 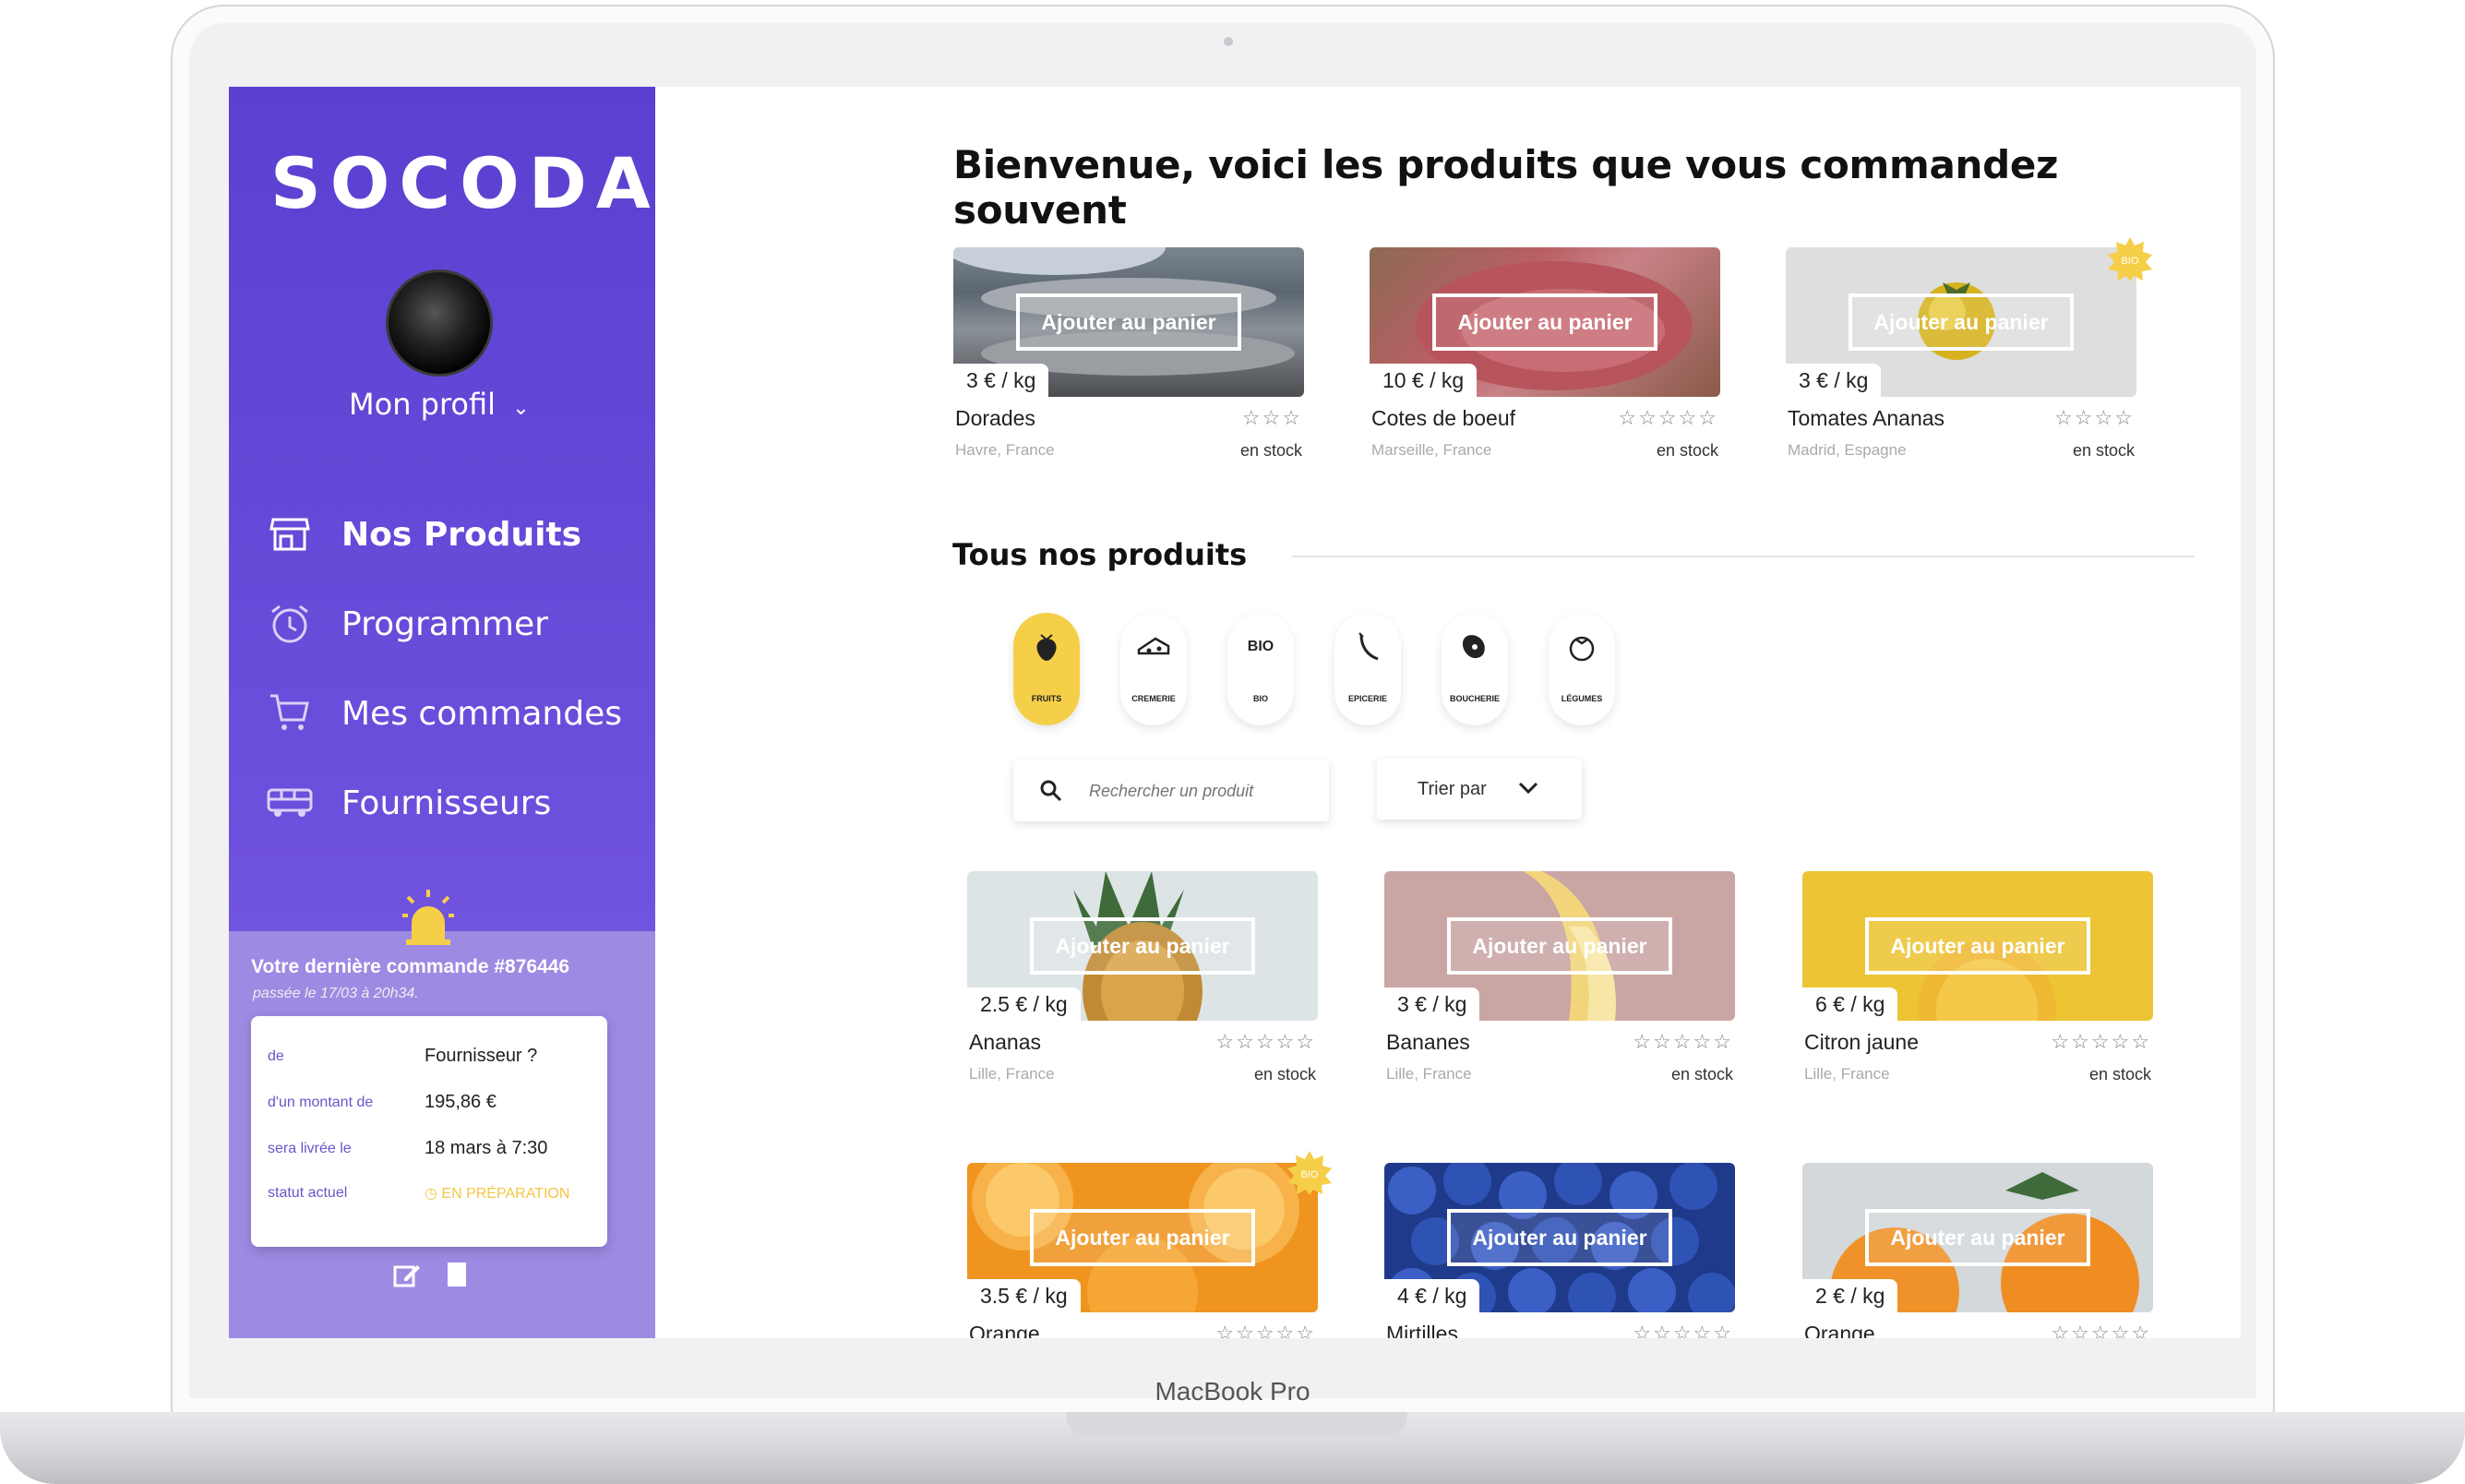 What do you see at coordinates (1024, 1004) in the screenshot?
I see `price-tag: 2.5 € / kg` at bounding box center [1024, 1004].